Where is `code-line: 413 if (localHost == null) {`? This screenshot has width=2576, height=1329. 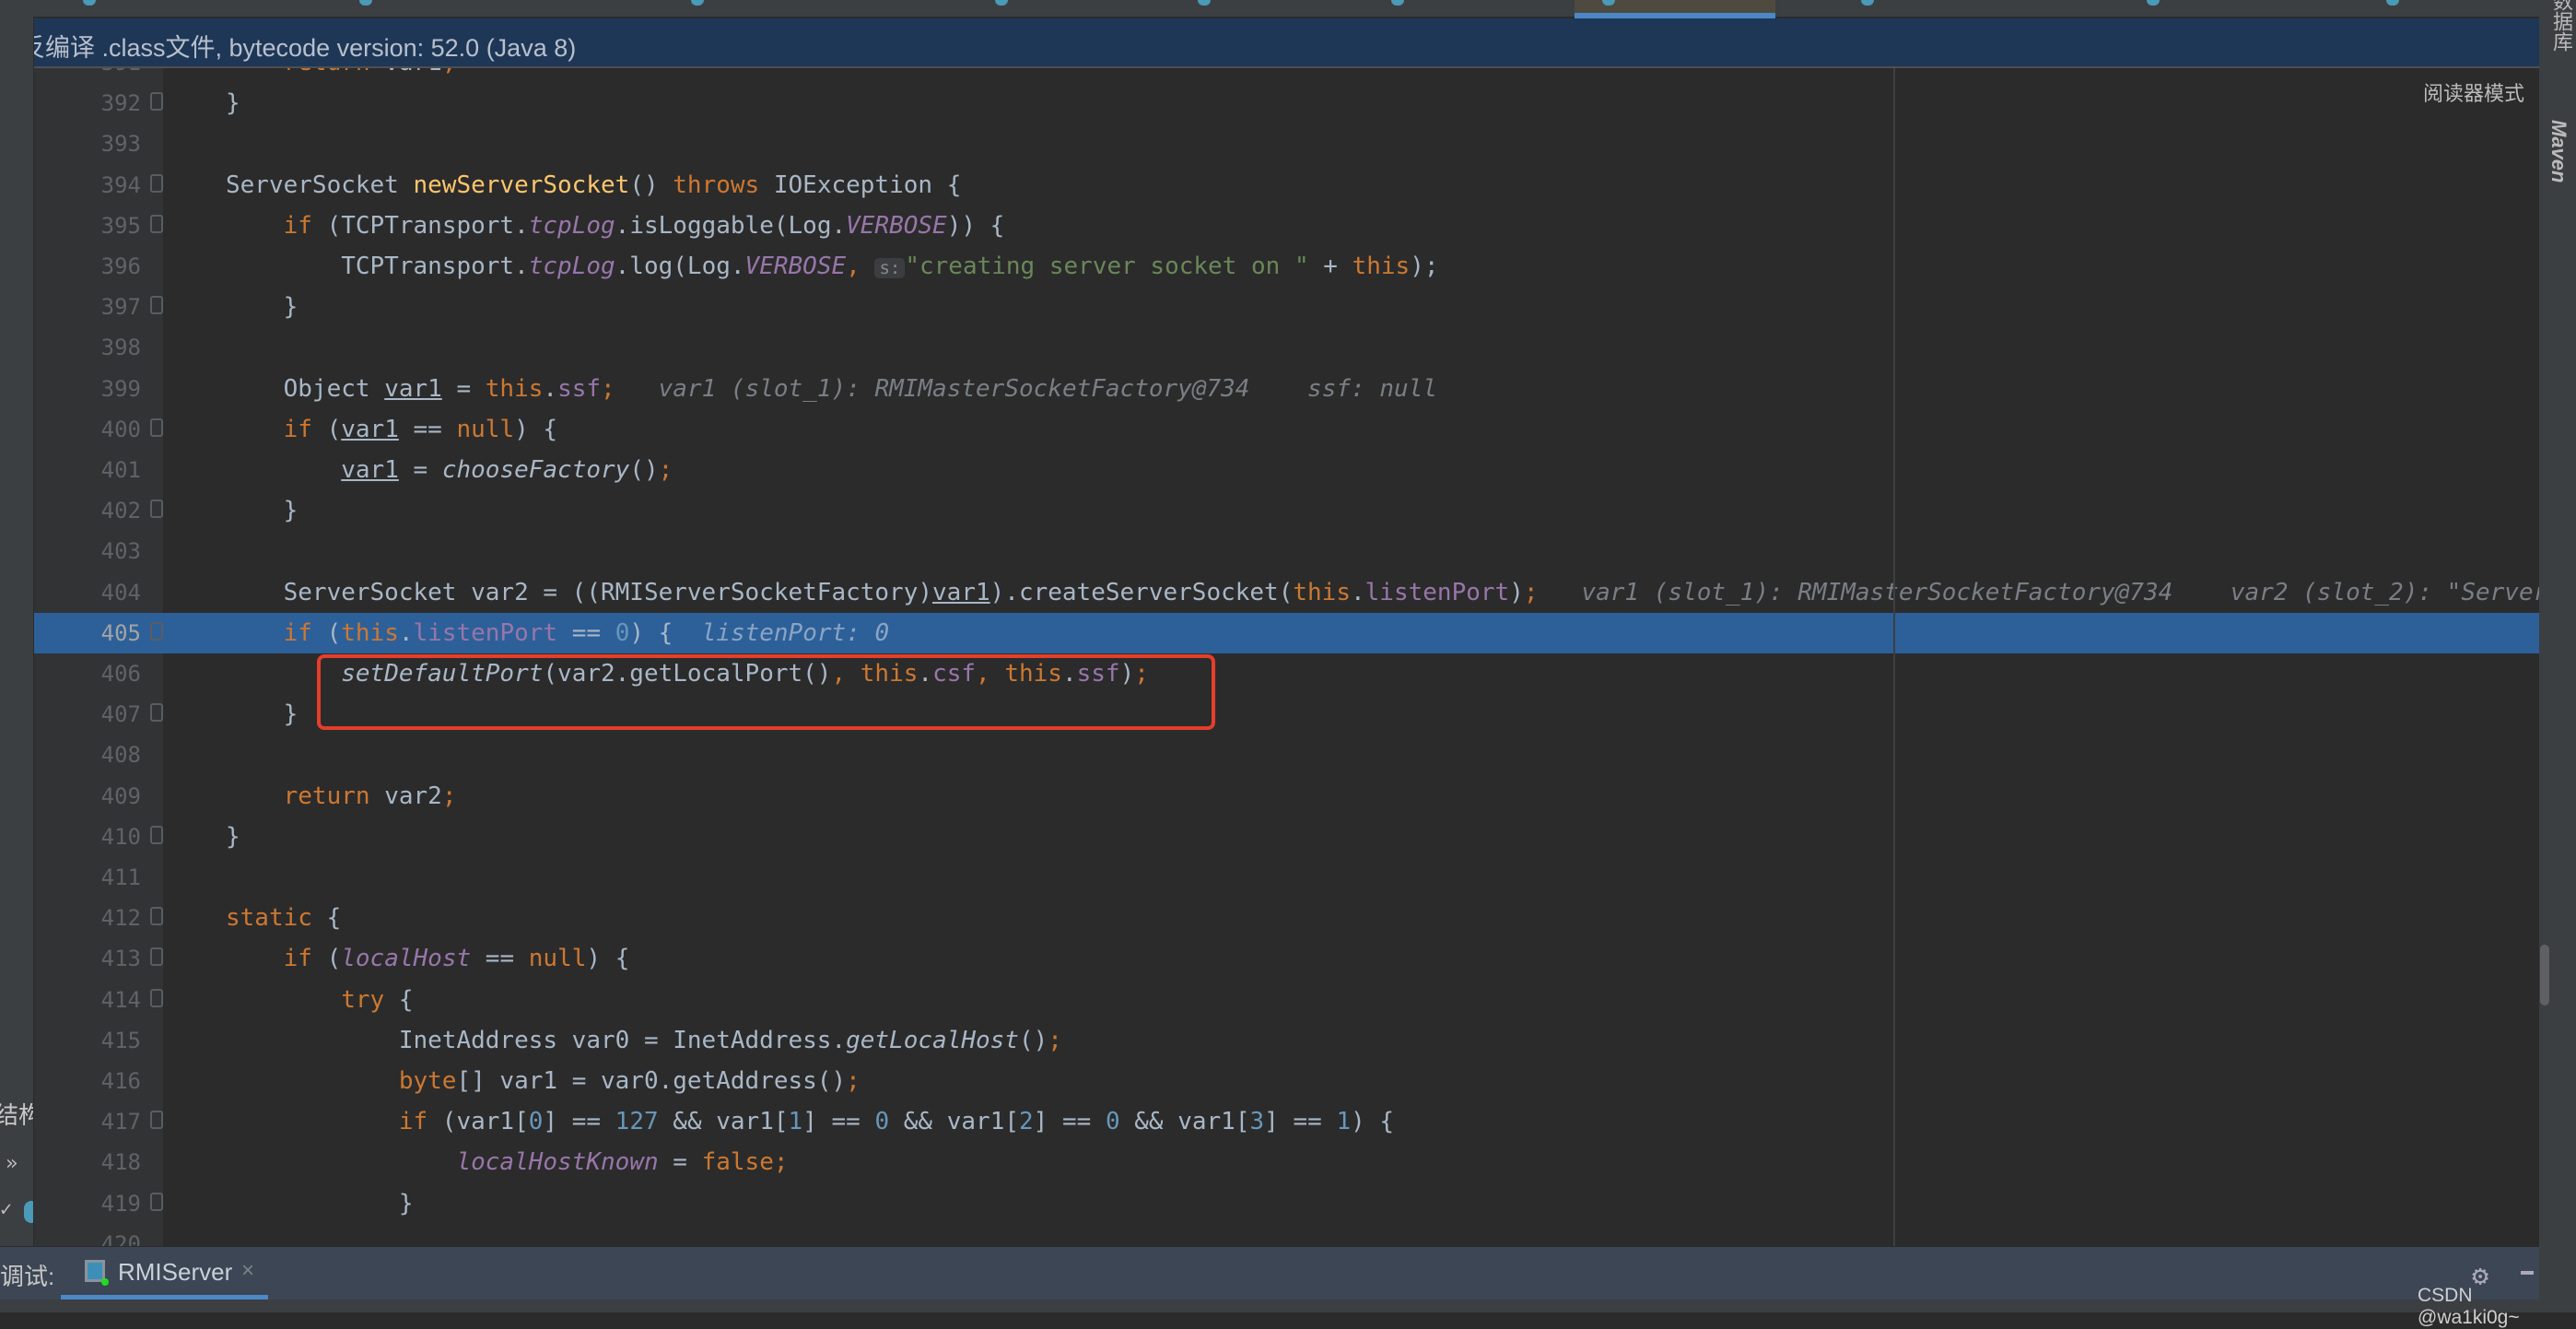 code-line: 413 if (localHost == null) { is located at coordinates (1286, 959).